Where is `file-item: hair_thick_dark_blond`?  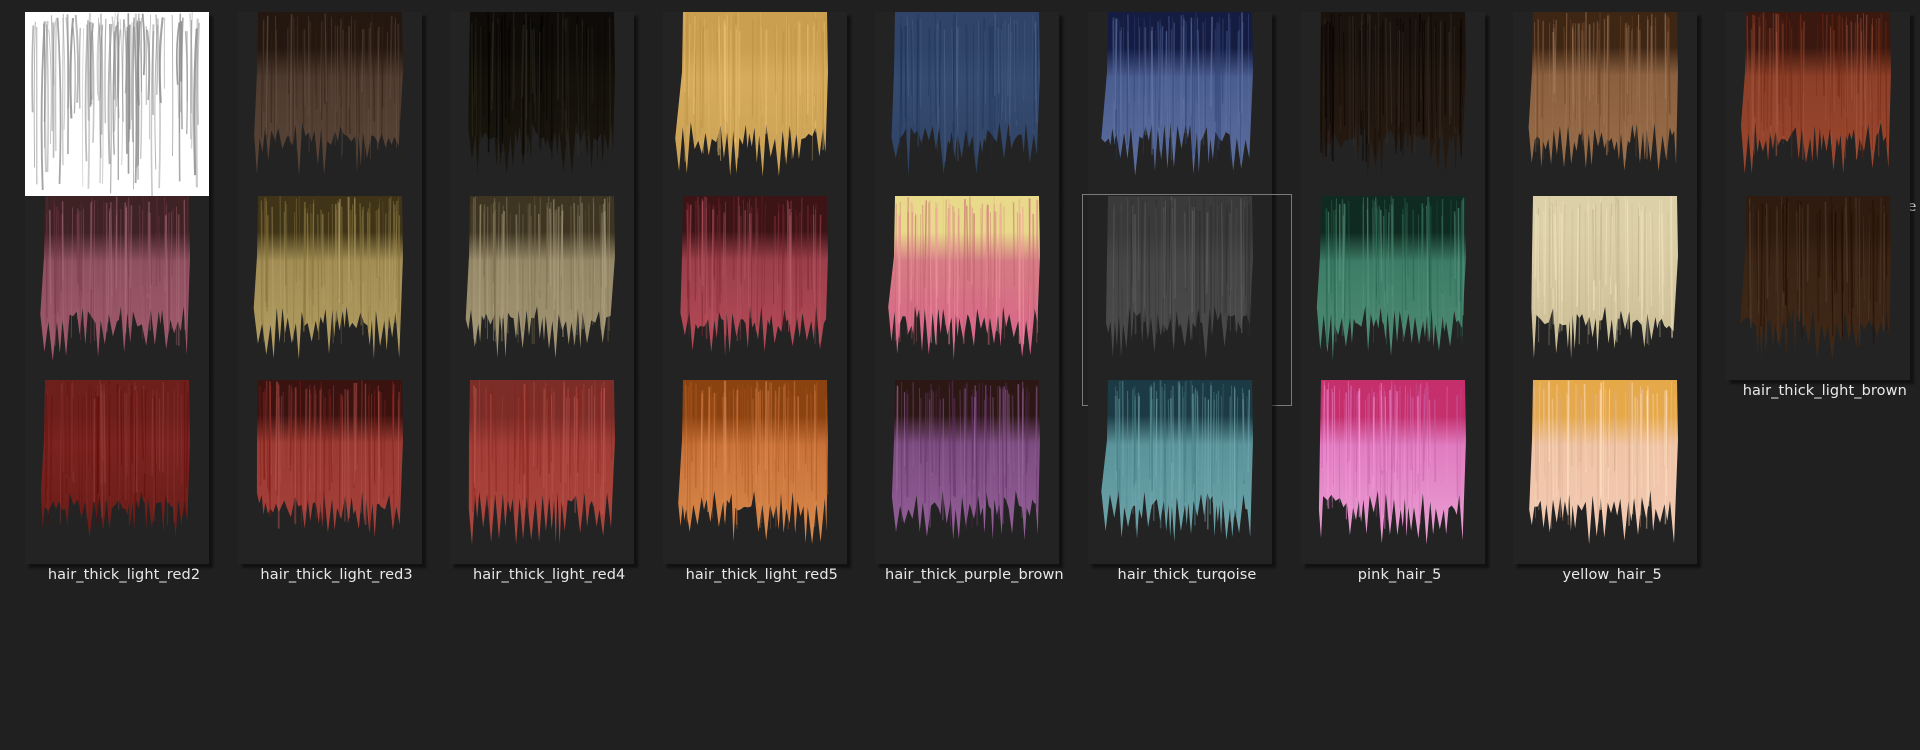 file-item: hair_thick_dark_blond is located at coordinates (337, 300).